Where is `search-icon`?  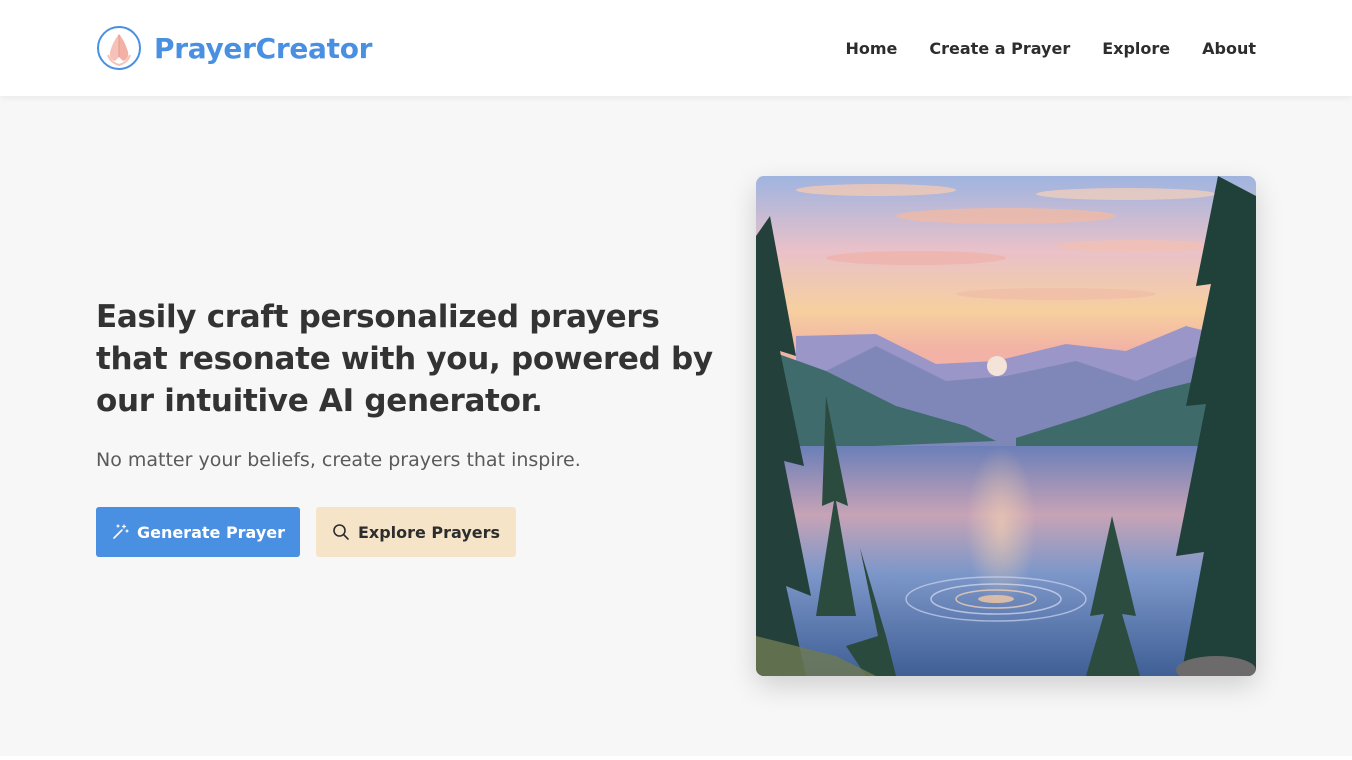 search-icon is located at coordinates (341, 532).